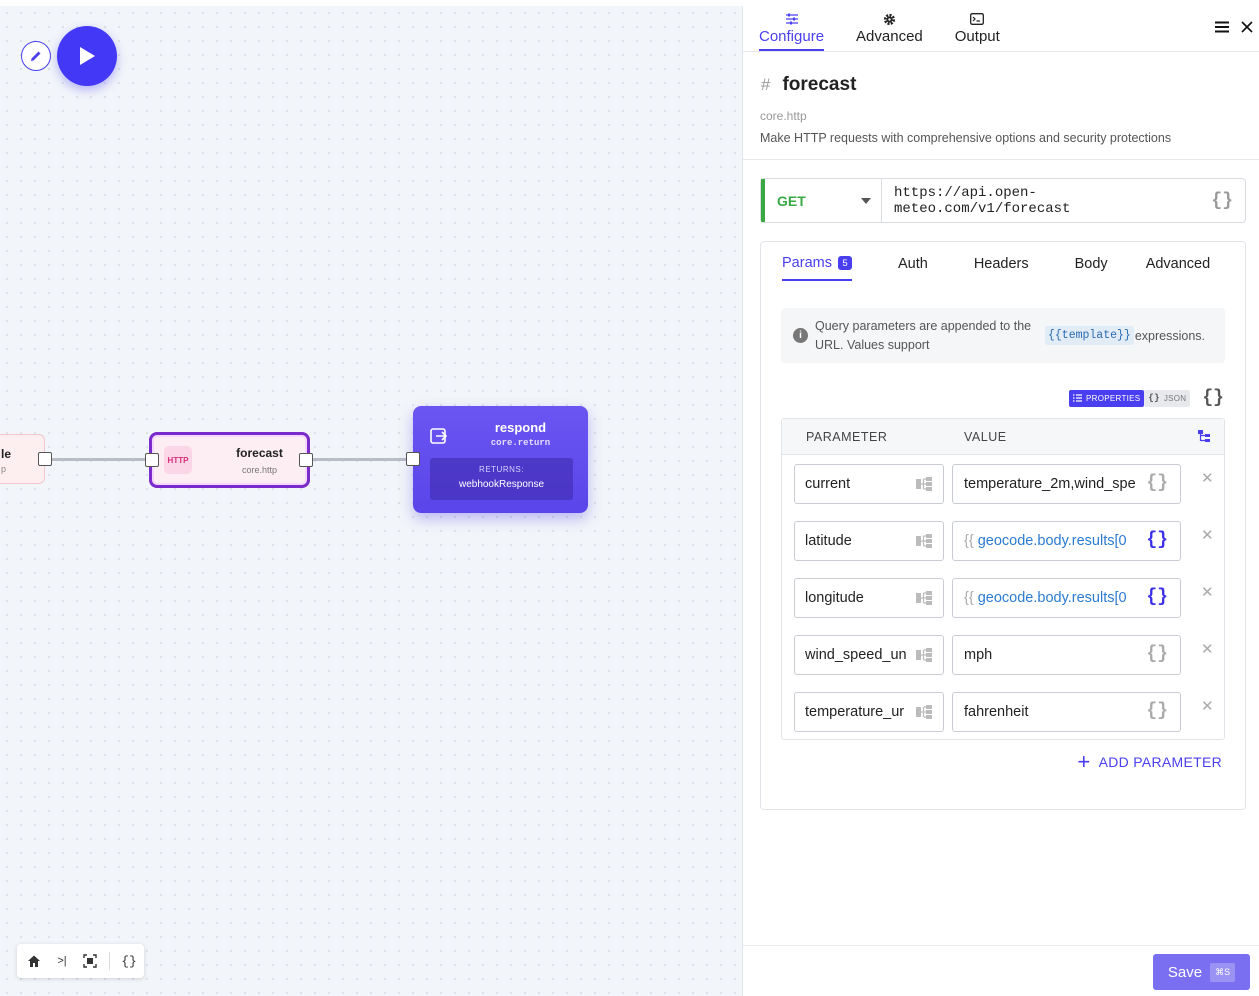 This screenshot has width=1259, height=996. I want to click on request-tabs: Params 5 Auth Headers Body Advanced, so click(996, 268).